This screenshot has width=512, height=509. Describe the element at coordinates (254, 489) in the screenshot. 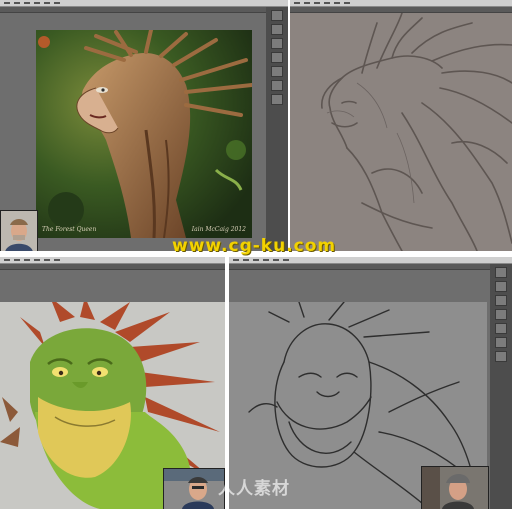

I see `watermark-cn: 人人素材` at that location.